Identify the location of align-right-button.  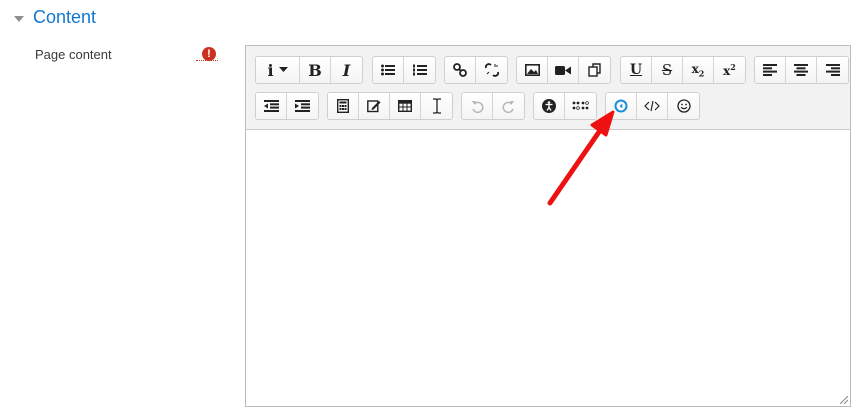
(832, 70).